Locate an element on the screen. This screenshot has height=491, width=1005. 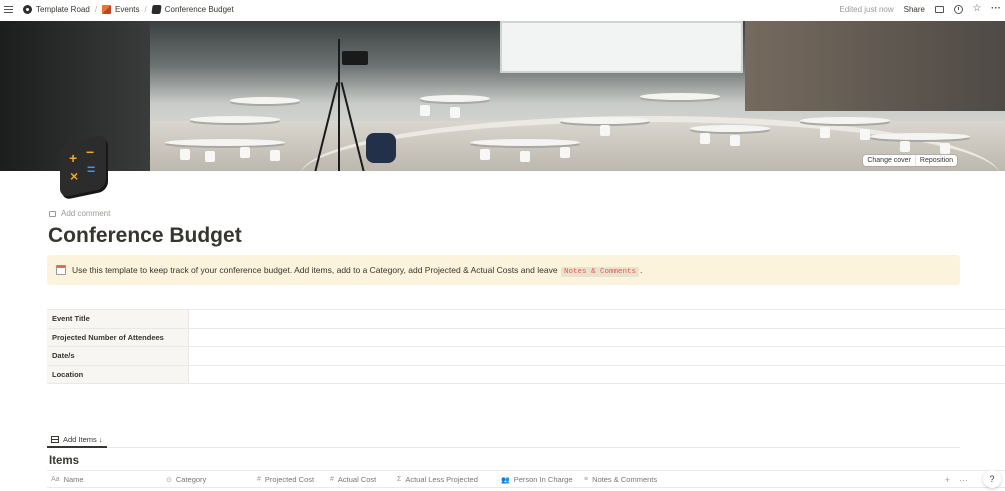
table-row: Projected Number of Attendees is located at coordinates (526, 337).